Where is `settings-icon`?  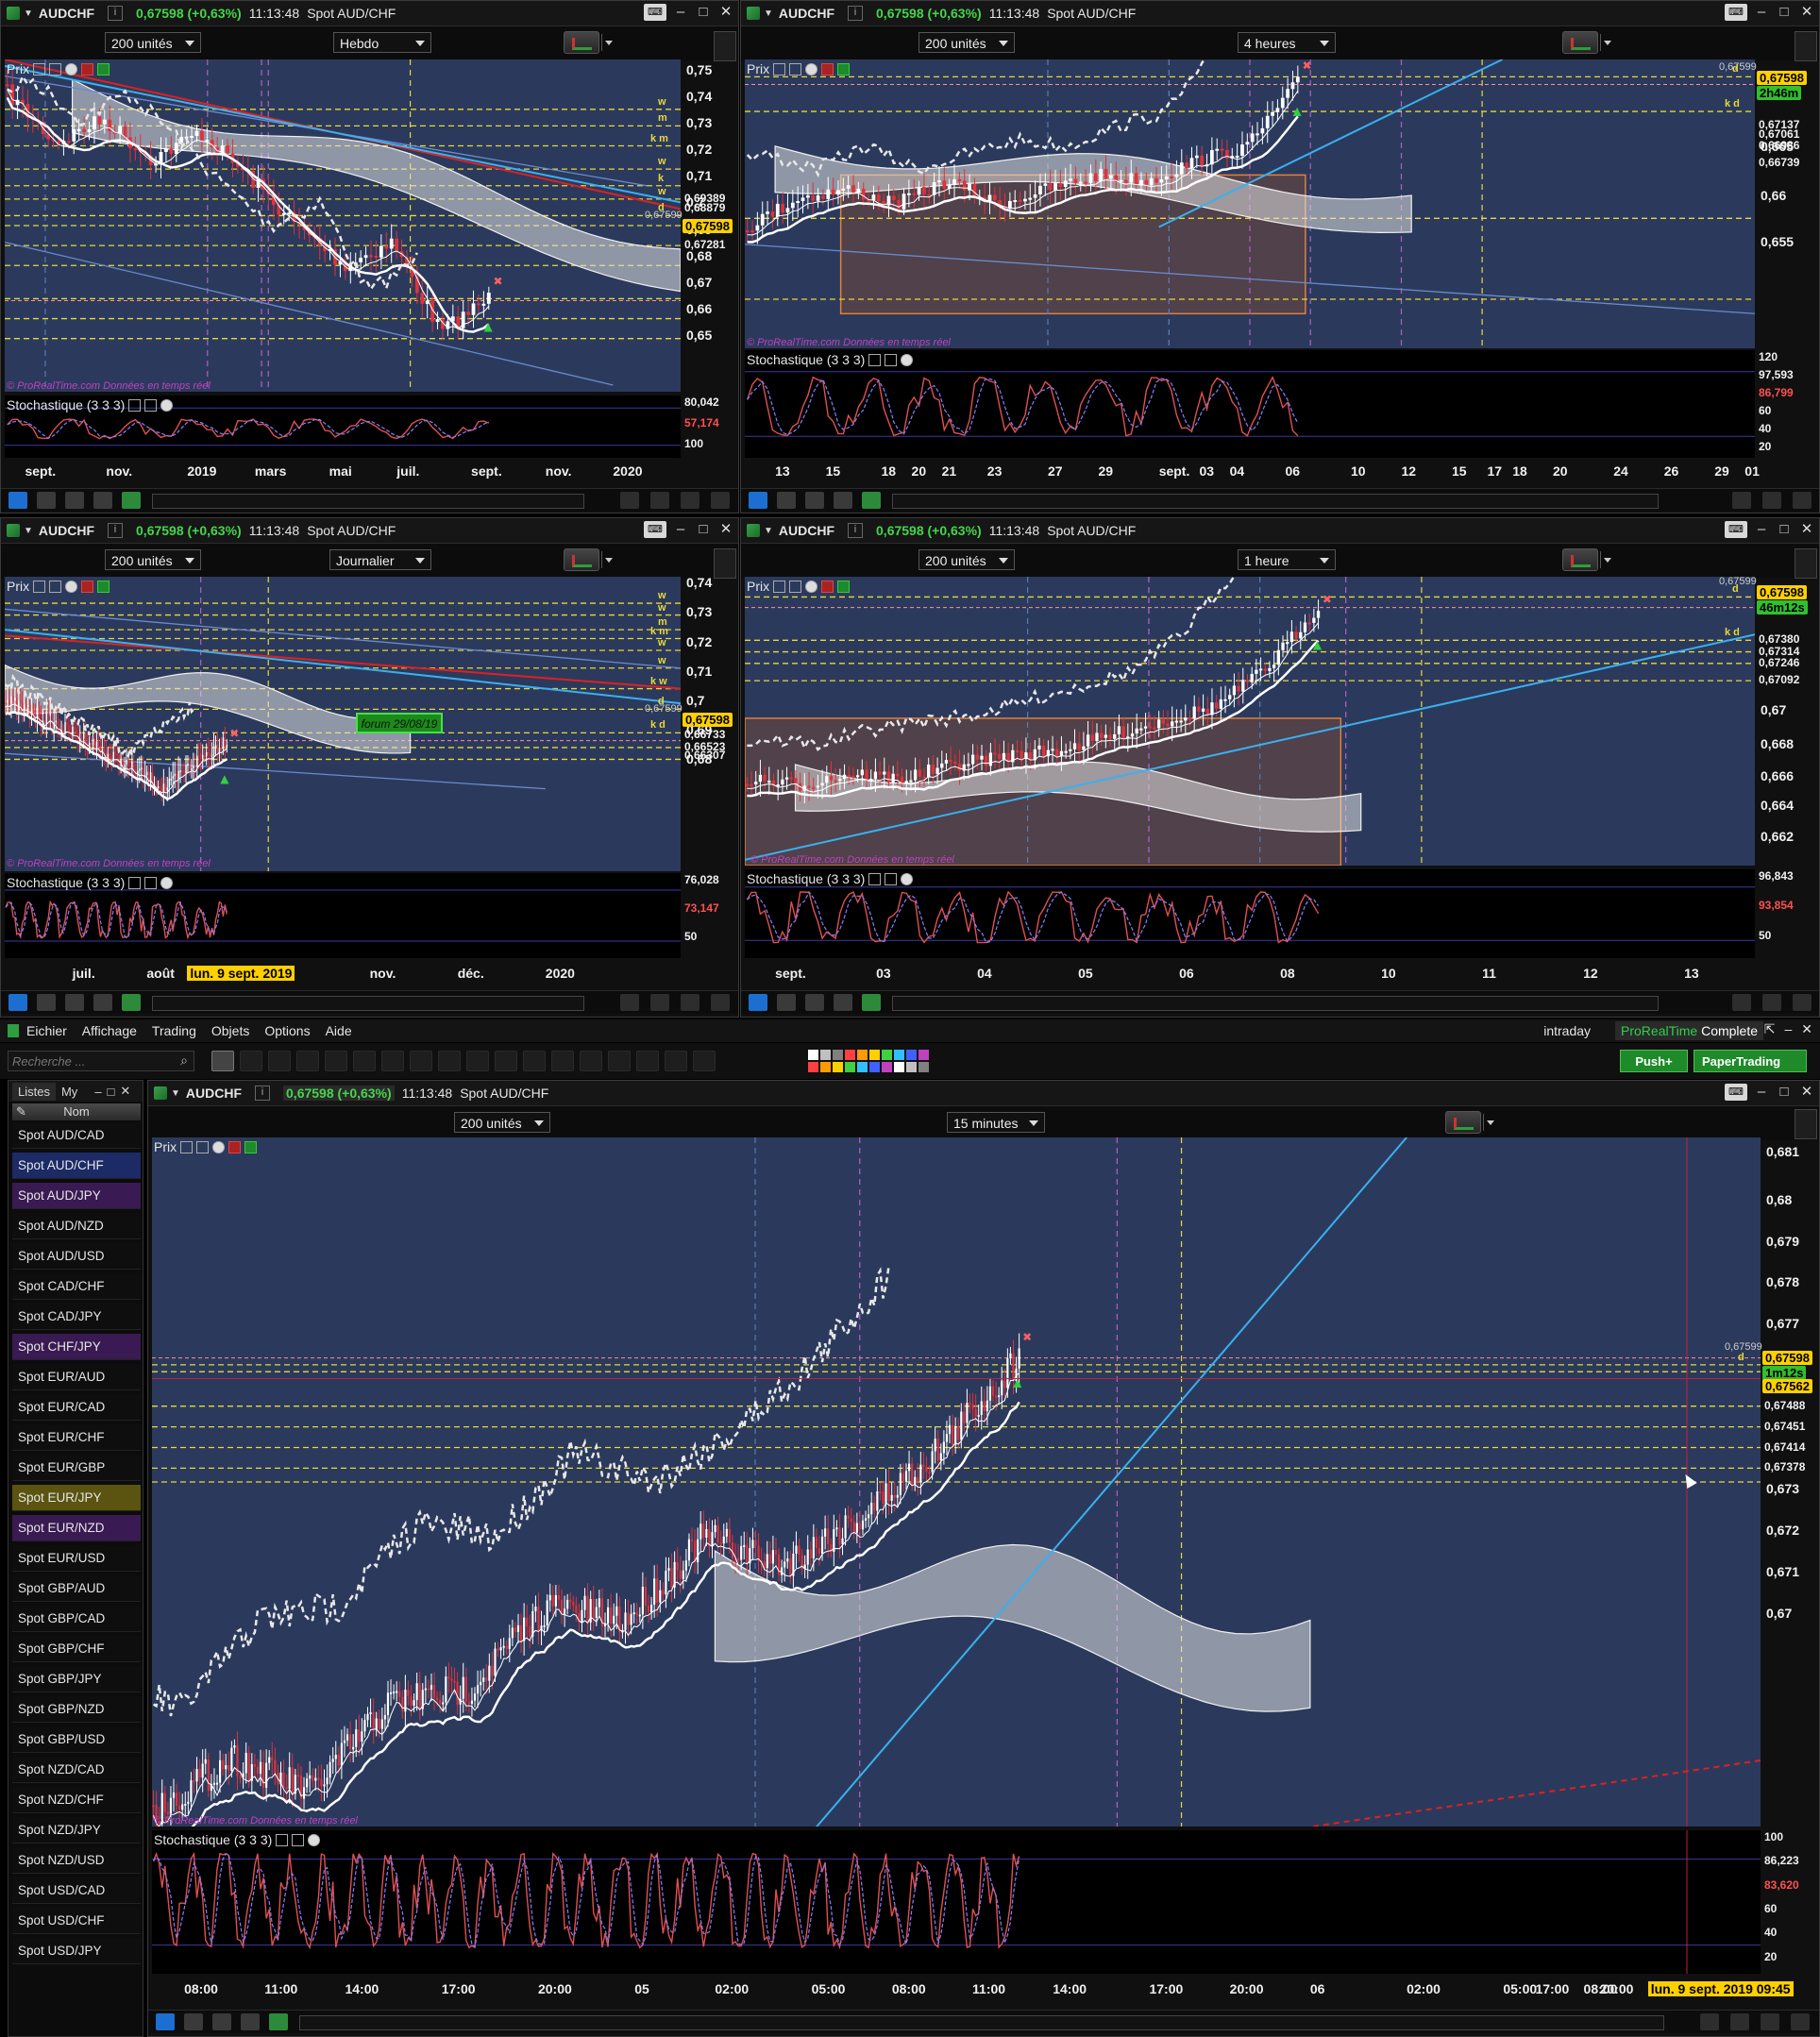 settings-icon is located at coordinates (477, 1061).